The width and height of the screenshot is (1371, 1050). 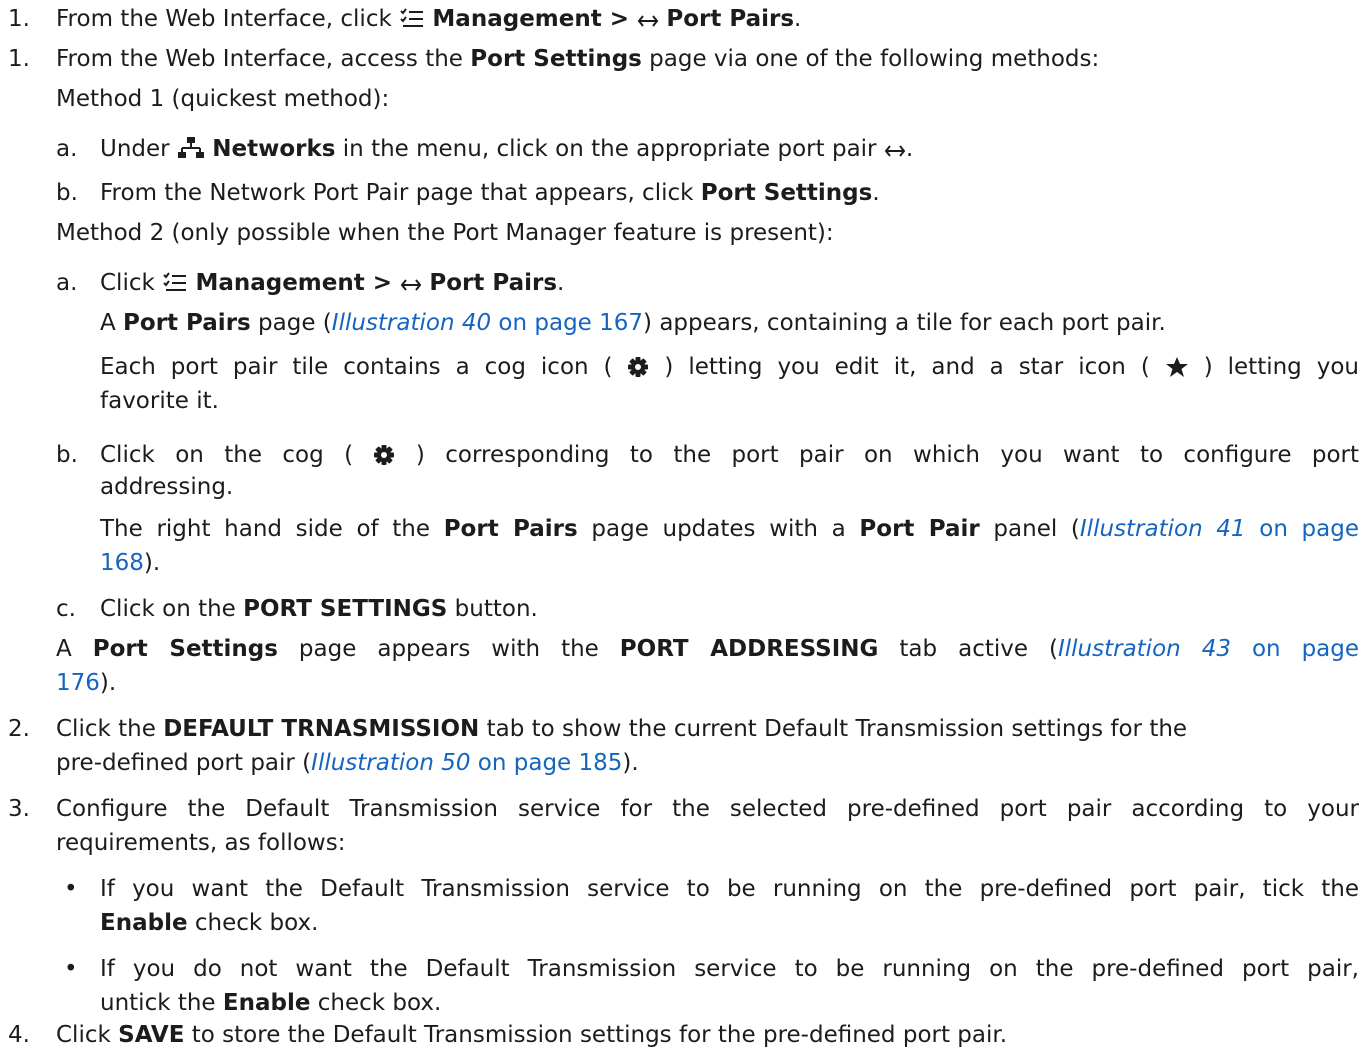 What do you see at coordinates (167, 487) in the screenshot?
I see `method-2-step-b-cont: addressing.` at bounding box center [167, 487].